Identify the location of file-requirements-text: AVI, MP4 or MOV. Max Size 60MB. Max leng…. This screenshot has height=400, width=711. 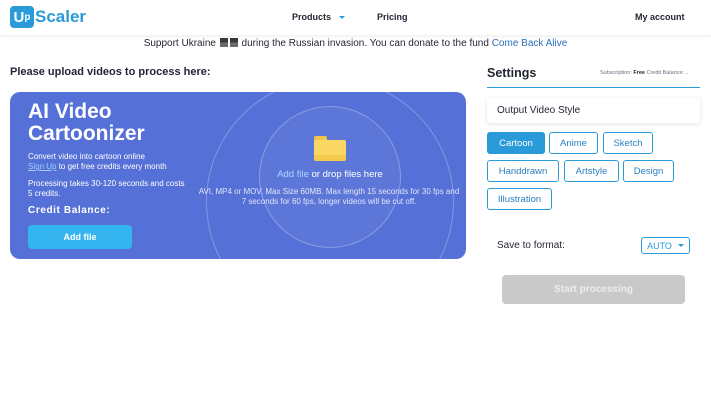
(329, 196).